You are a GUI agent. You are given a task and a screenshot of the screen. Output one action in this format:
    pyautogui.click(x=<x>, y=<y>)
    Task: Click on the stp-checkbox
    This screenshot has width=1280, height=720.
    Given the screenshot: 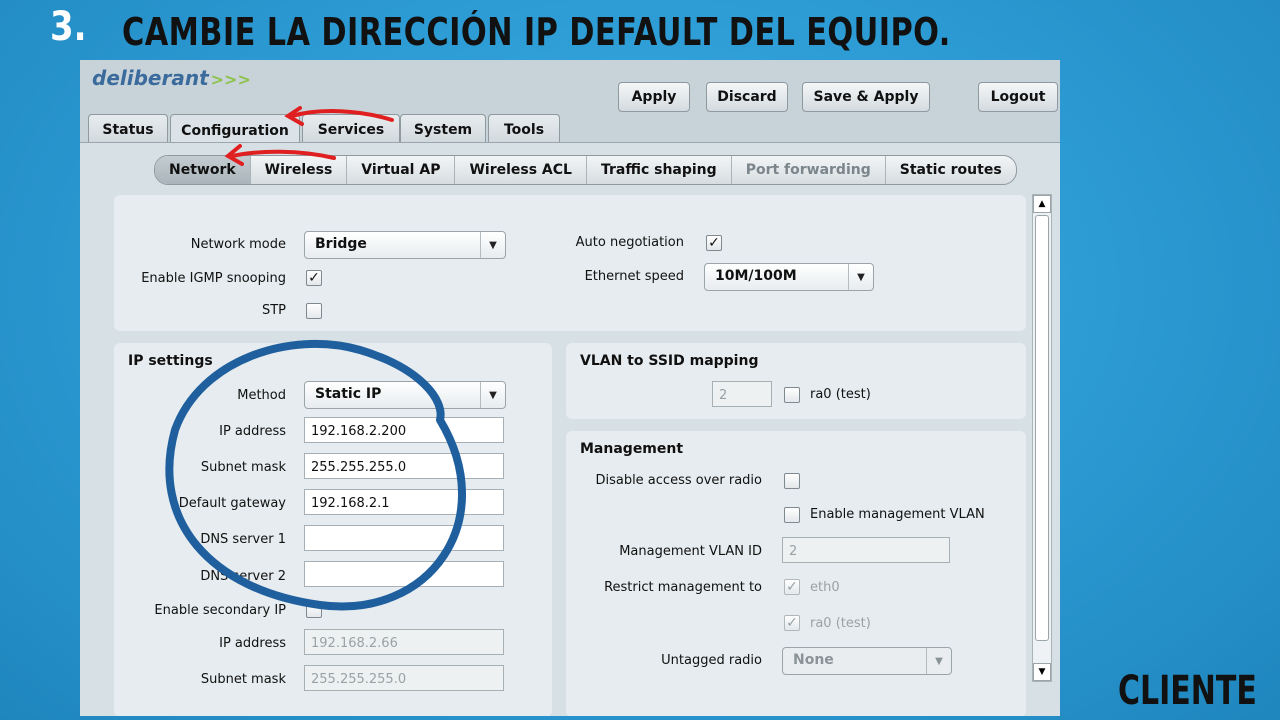 What is the action you would take?
    pyautogui.click(x=314, y=311)
    